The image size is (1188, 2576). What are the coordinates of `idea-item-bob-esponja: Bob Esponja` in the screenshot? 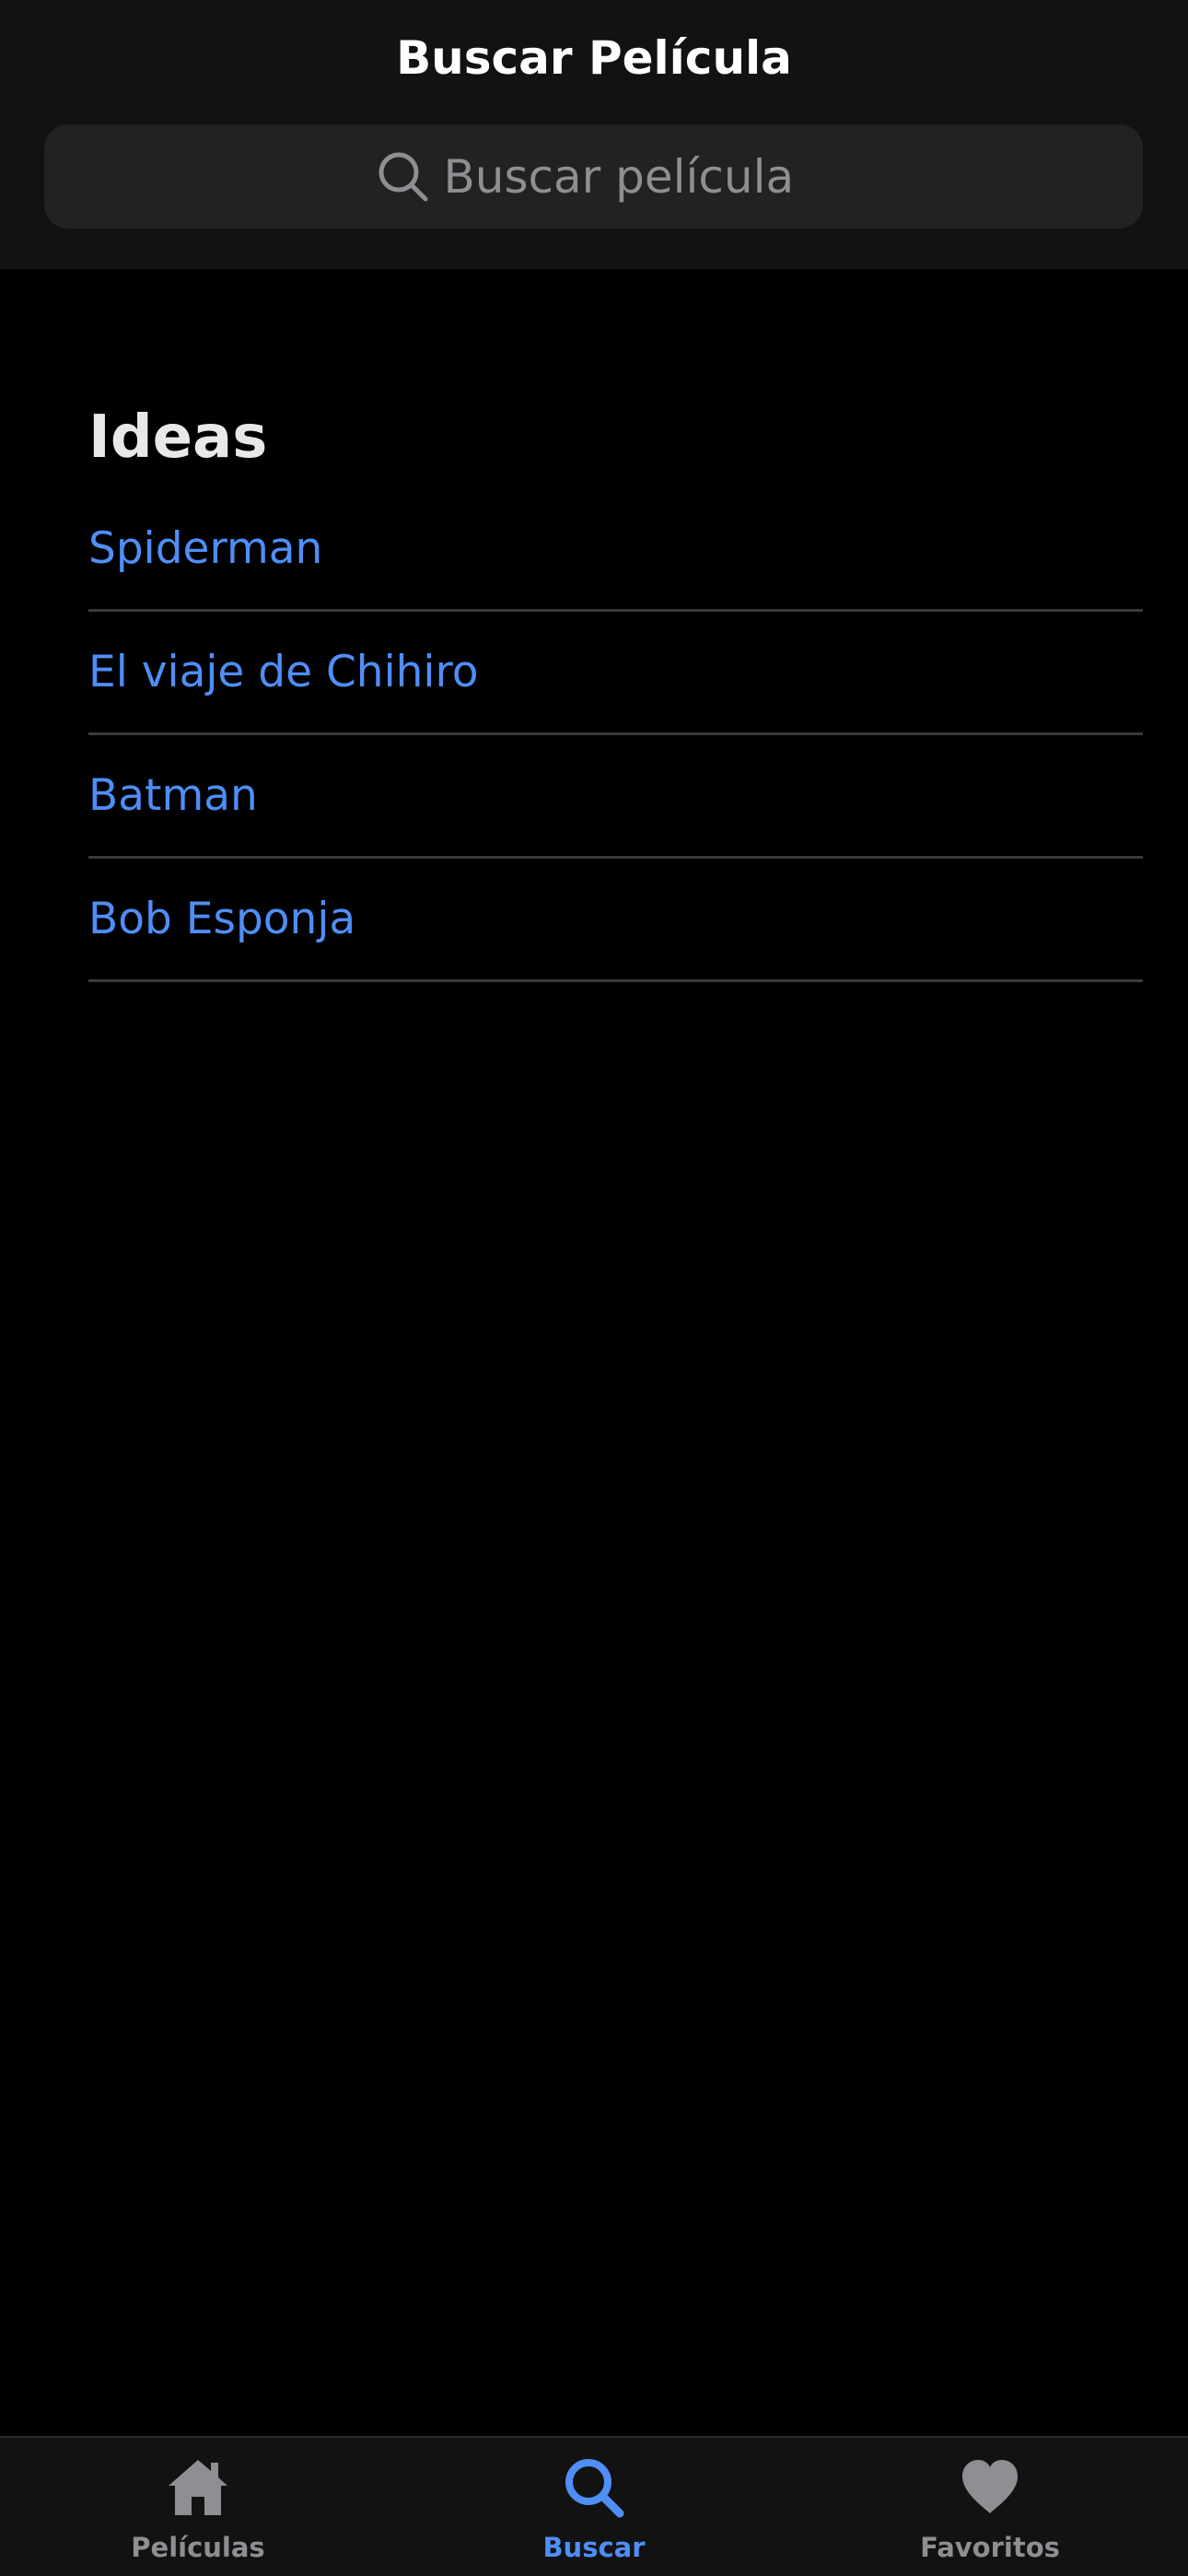 It's located at (615, 920).